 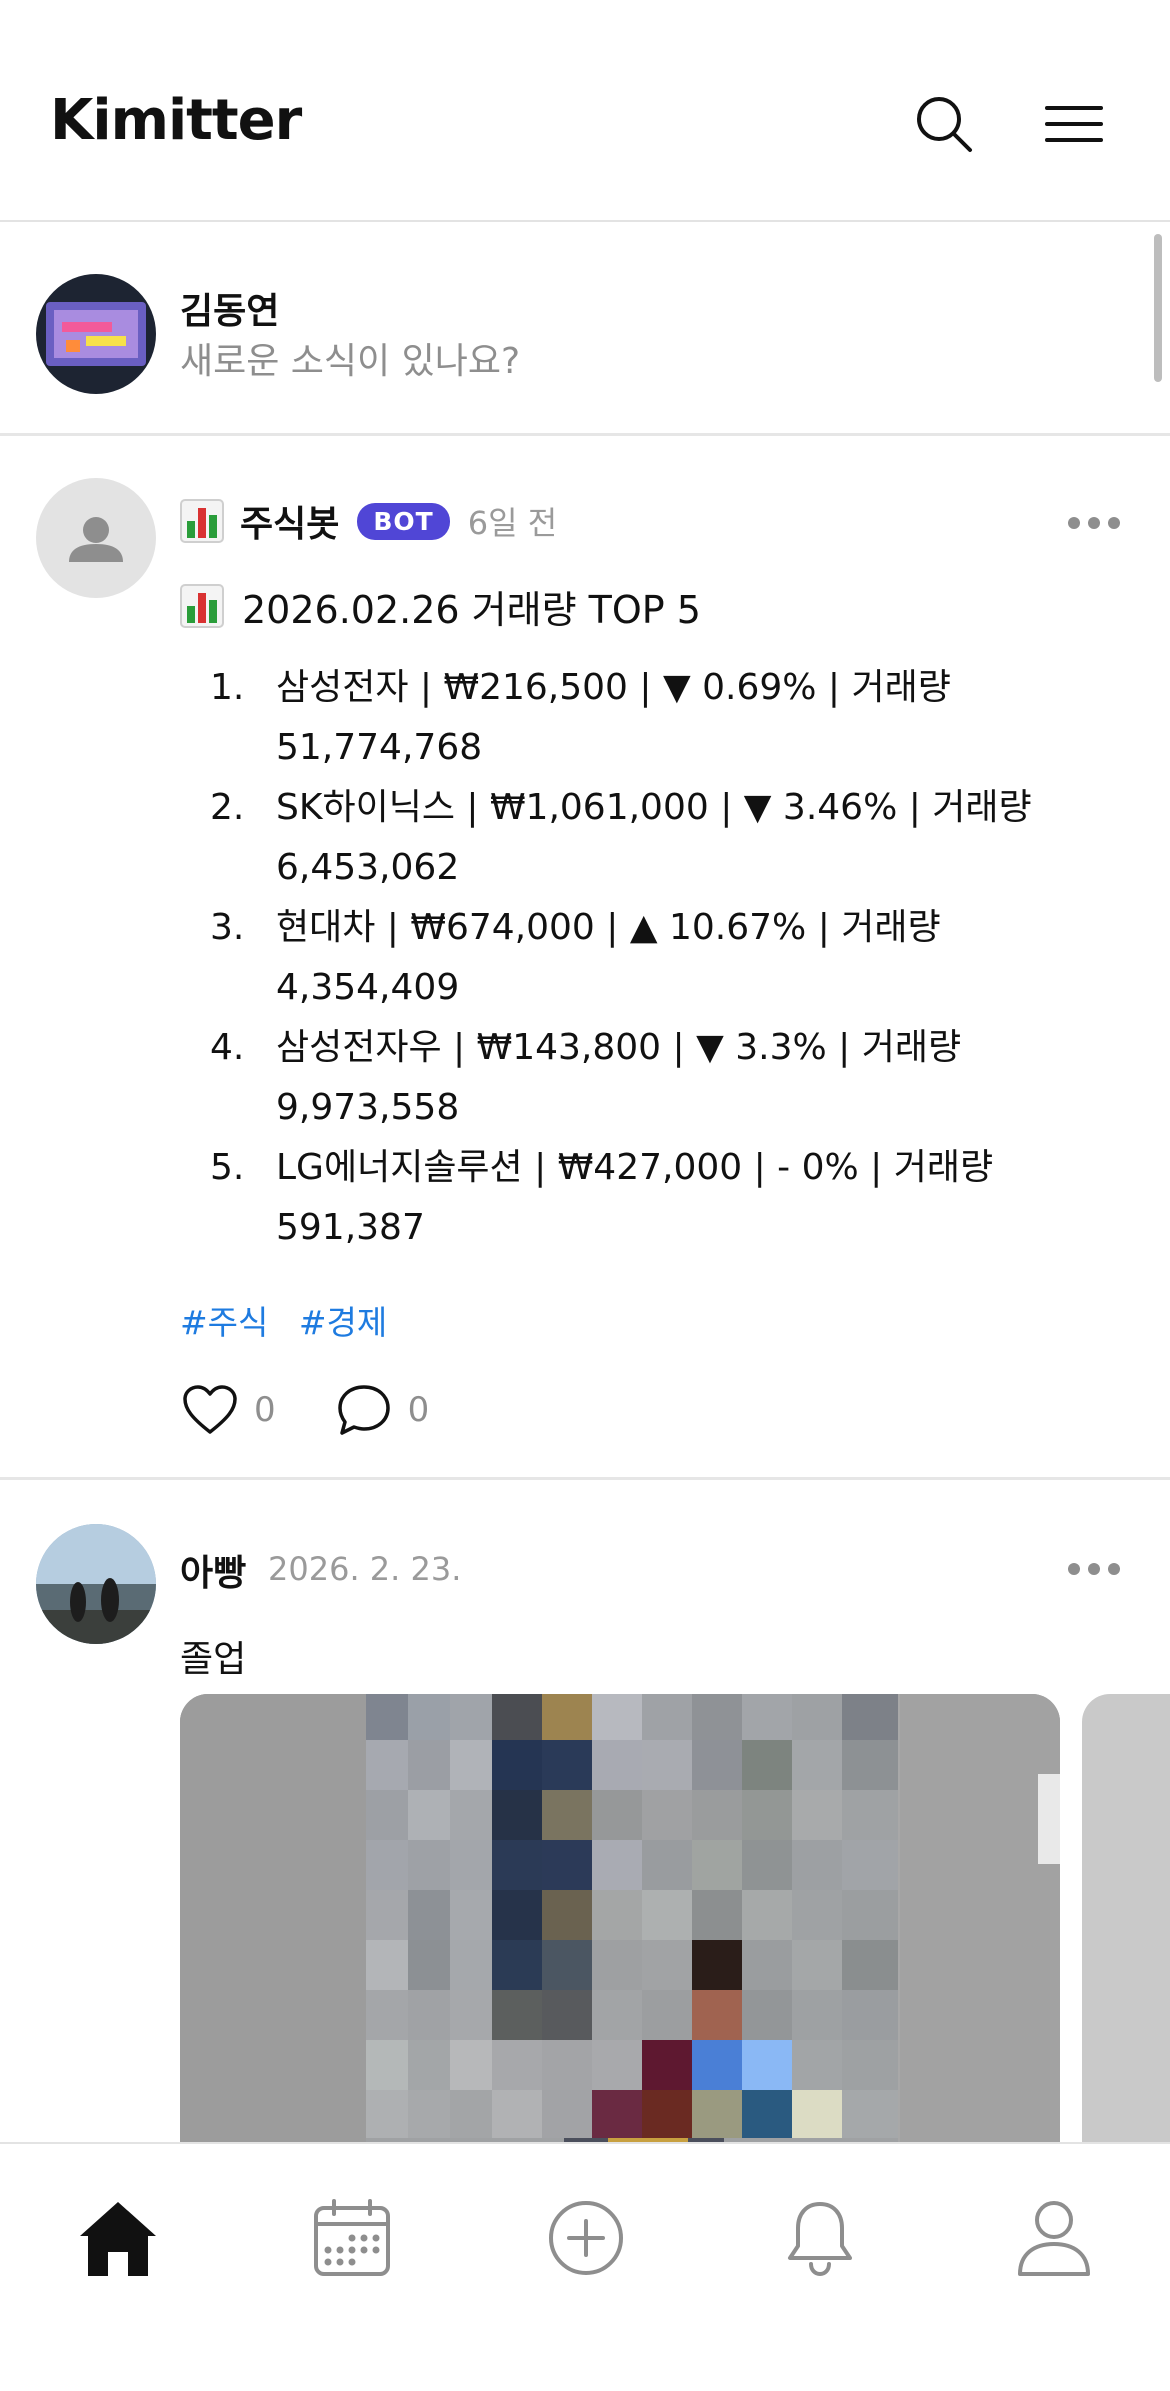 What do you see at coordinates (365, 1569) in the screenshot?
I see `post-time: 2026. 2. 23.` at bounding box center [365, 1569].